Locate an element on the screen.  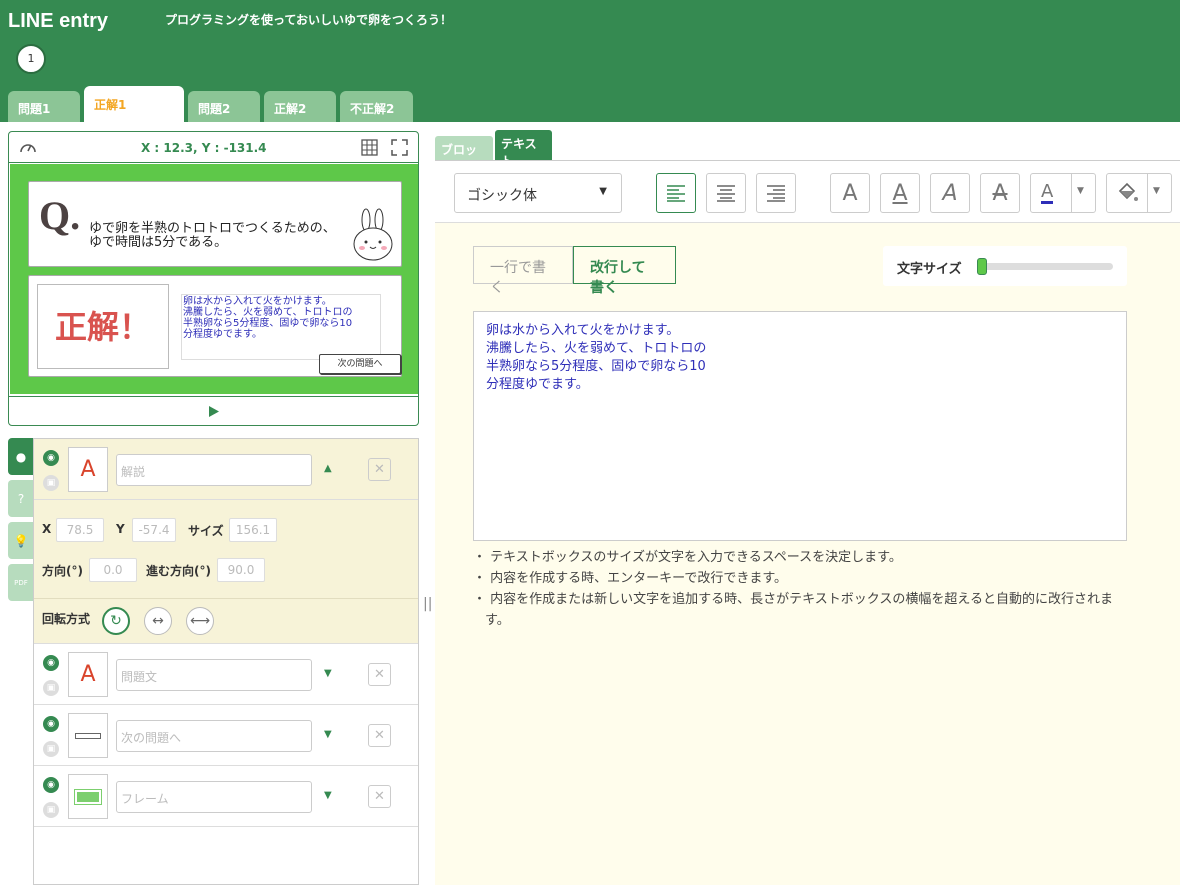
tab-scene-1: 問題1 is located at coordinates (44, 106).